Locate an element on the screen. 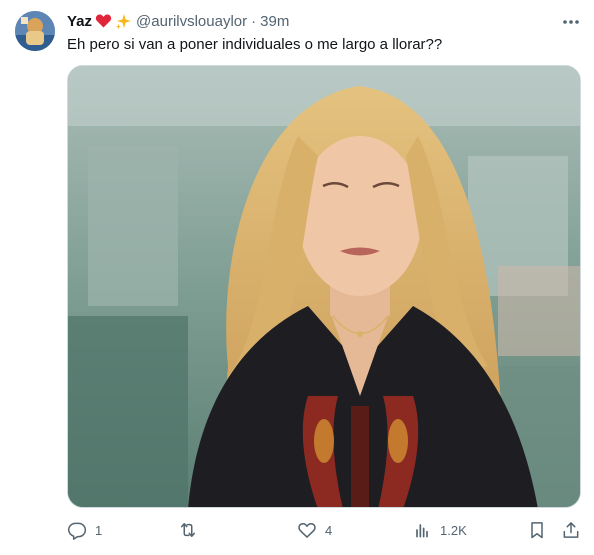 The image size is (594, 555). more-options-button is located at coordinates (571, 22).